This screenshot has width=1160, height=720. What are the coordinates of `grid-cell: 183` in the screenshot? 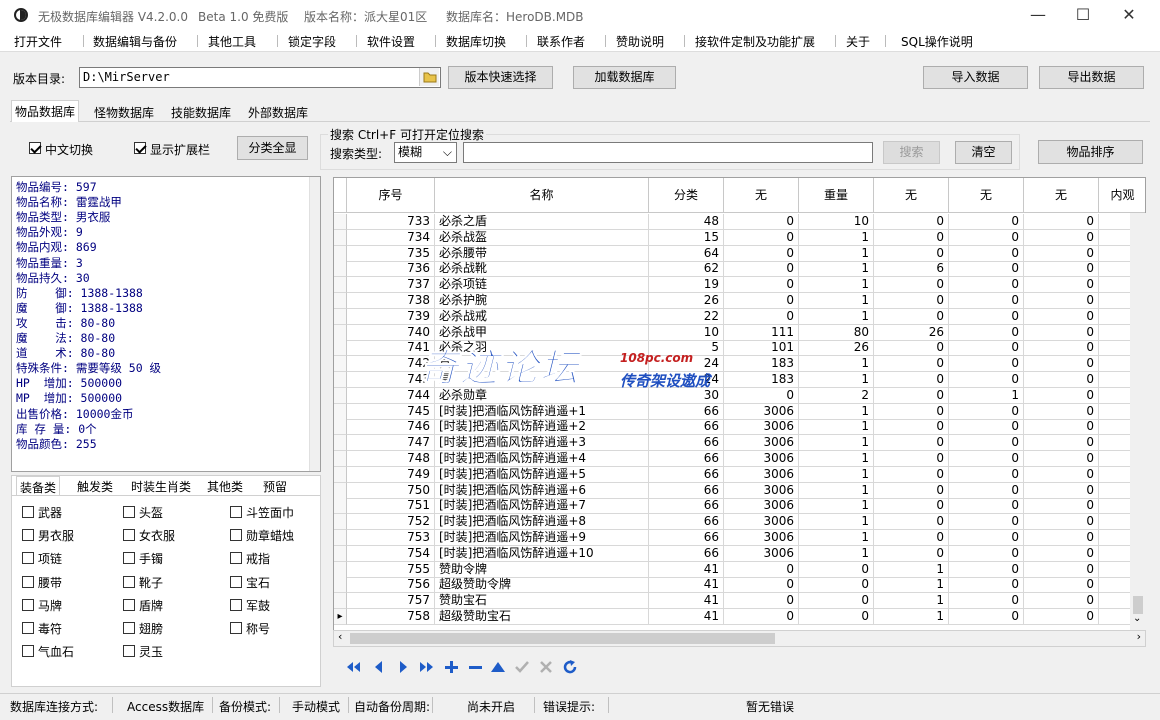 It's located at (761, 364).